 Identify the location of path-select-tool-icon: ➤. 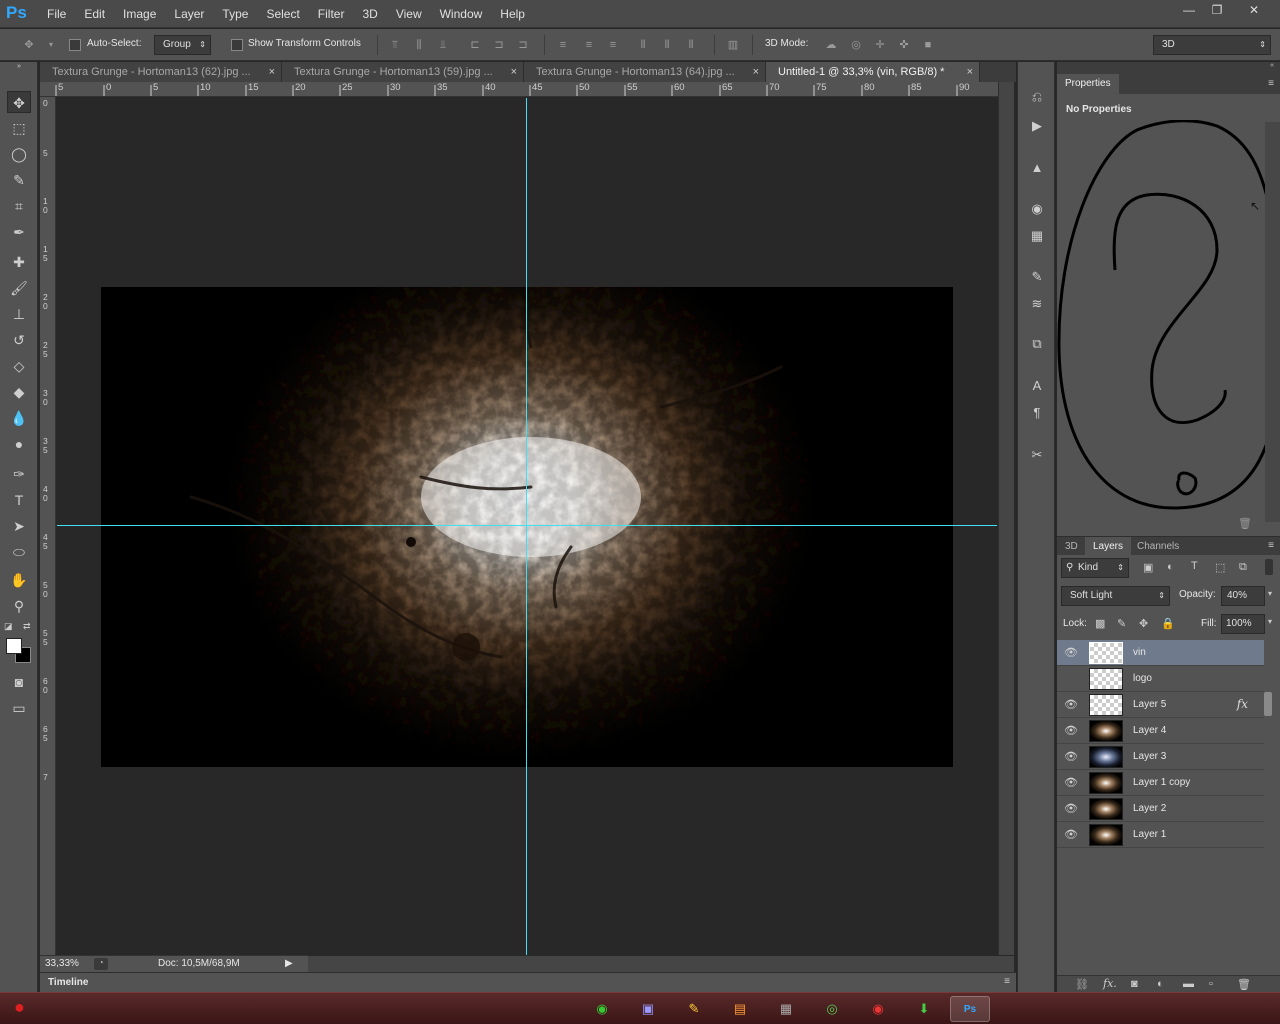
(19, 526).